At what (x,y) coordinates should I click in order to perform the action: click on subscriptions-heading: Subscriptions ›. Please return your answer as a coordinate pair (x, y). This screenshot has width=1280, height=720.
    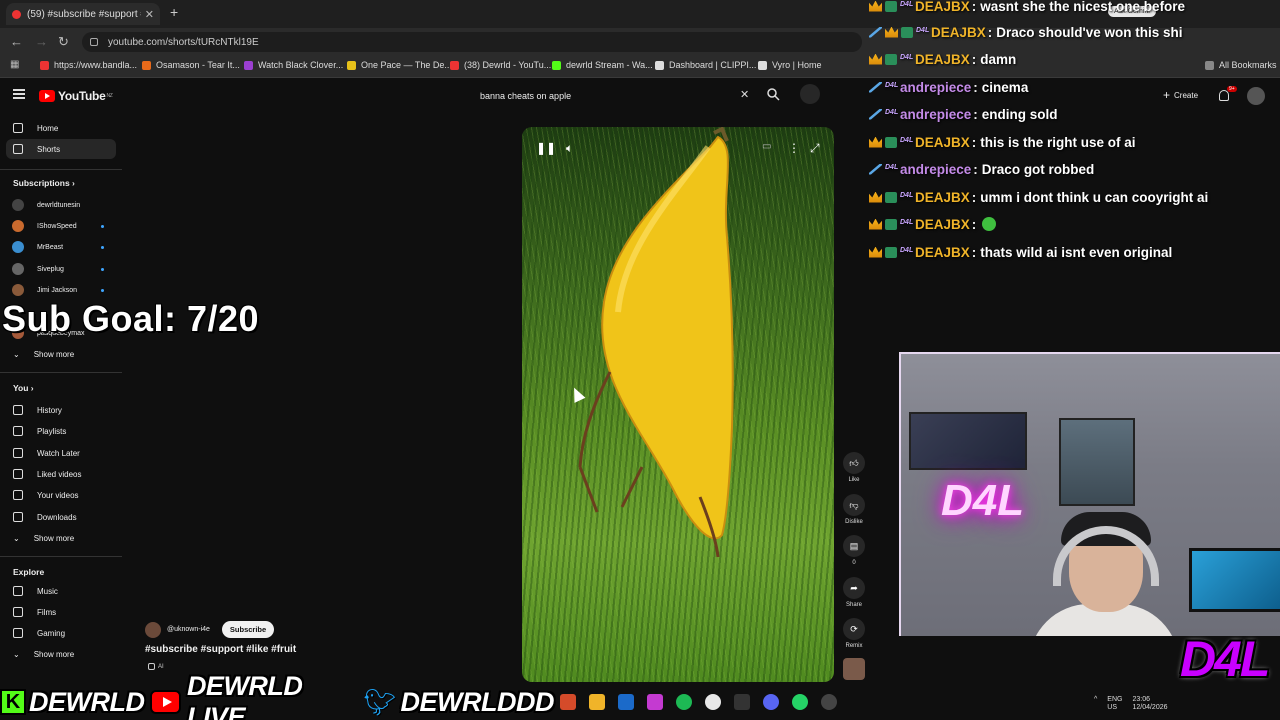
    Looking at the image, I should click on (44, 183).